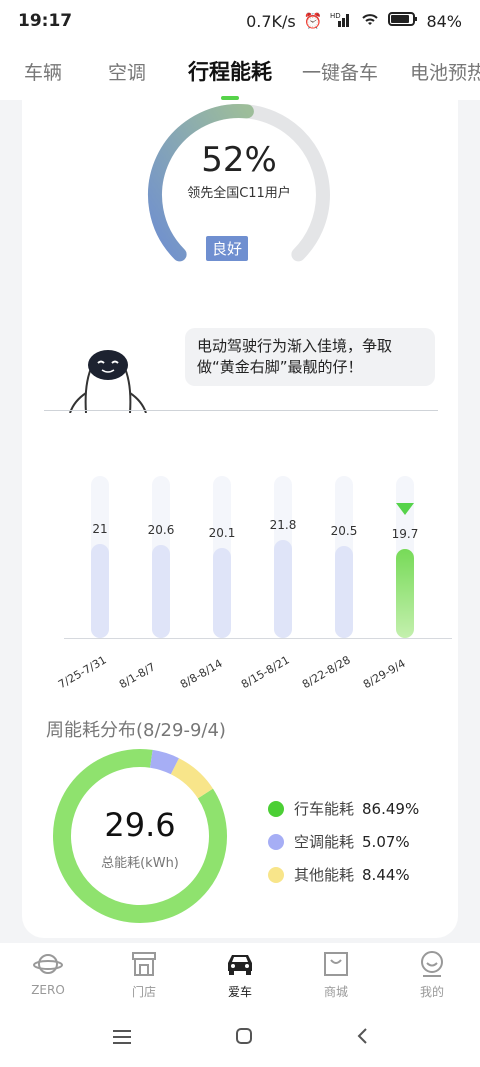 The width and height of the screenshot is (480, 1067). Describe the element at coordinates (227, 248) in the screenshot. I see `grade-badge: 良好` at that location.